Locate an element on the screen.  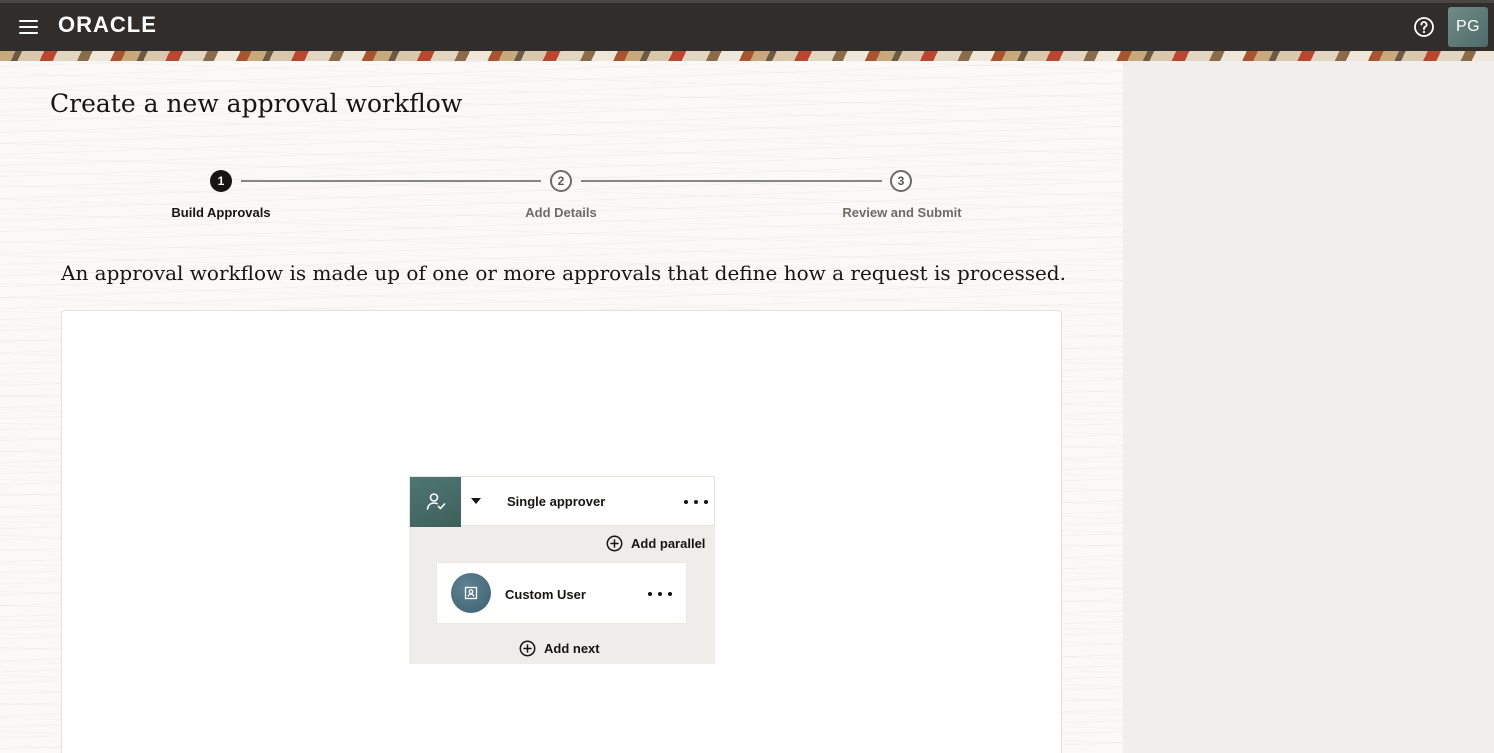
add-next-button: Add next is located at coordinates (559, 648).